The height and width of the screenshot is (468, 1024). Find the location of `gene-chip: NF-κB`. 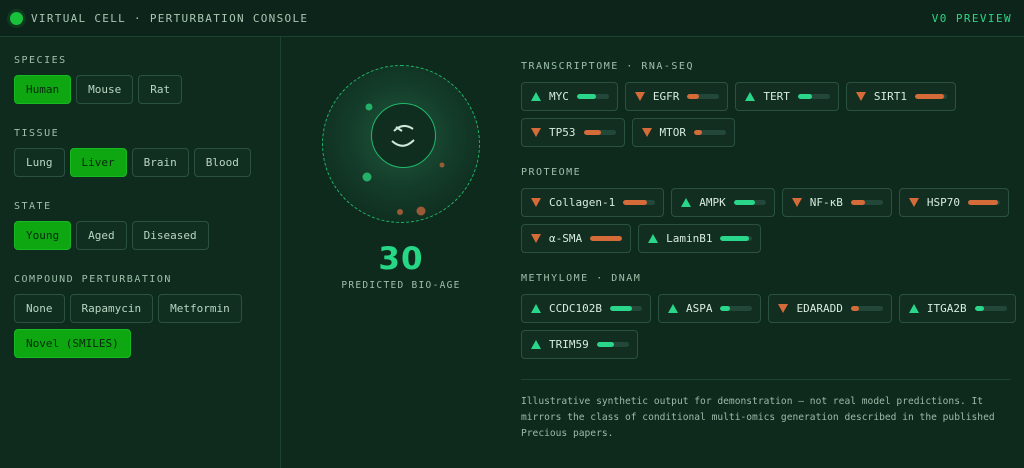

gene-chip: NF-κB is located at coordinates (836, 202).